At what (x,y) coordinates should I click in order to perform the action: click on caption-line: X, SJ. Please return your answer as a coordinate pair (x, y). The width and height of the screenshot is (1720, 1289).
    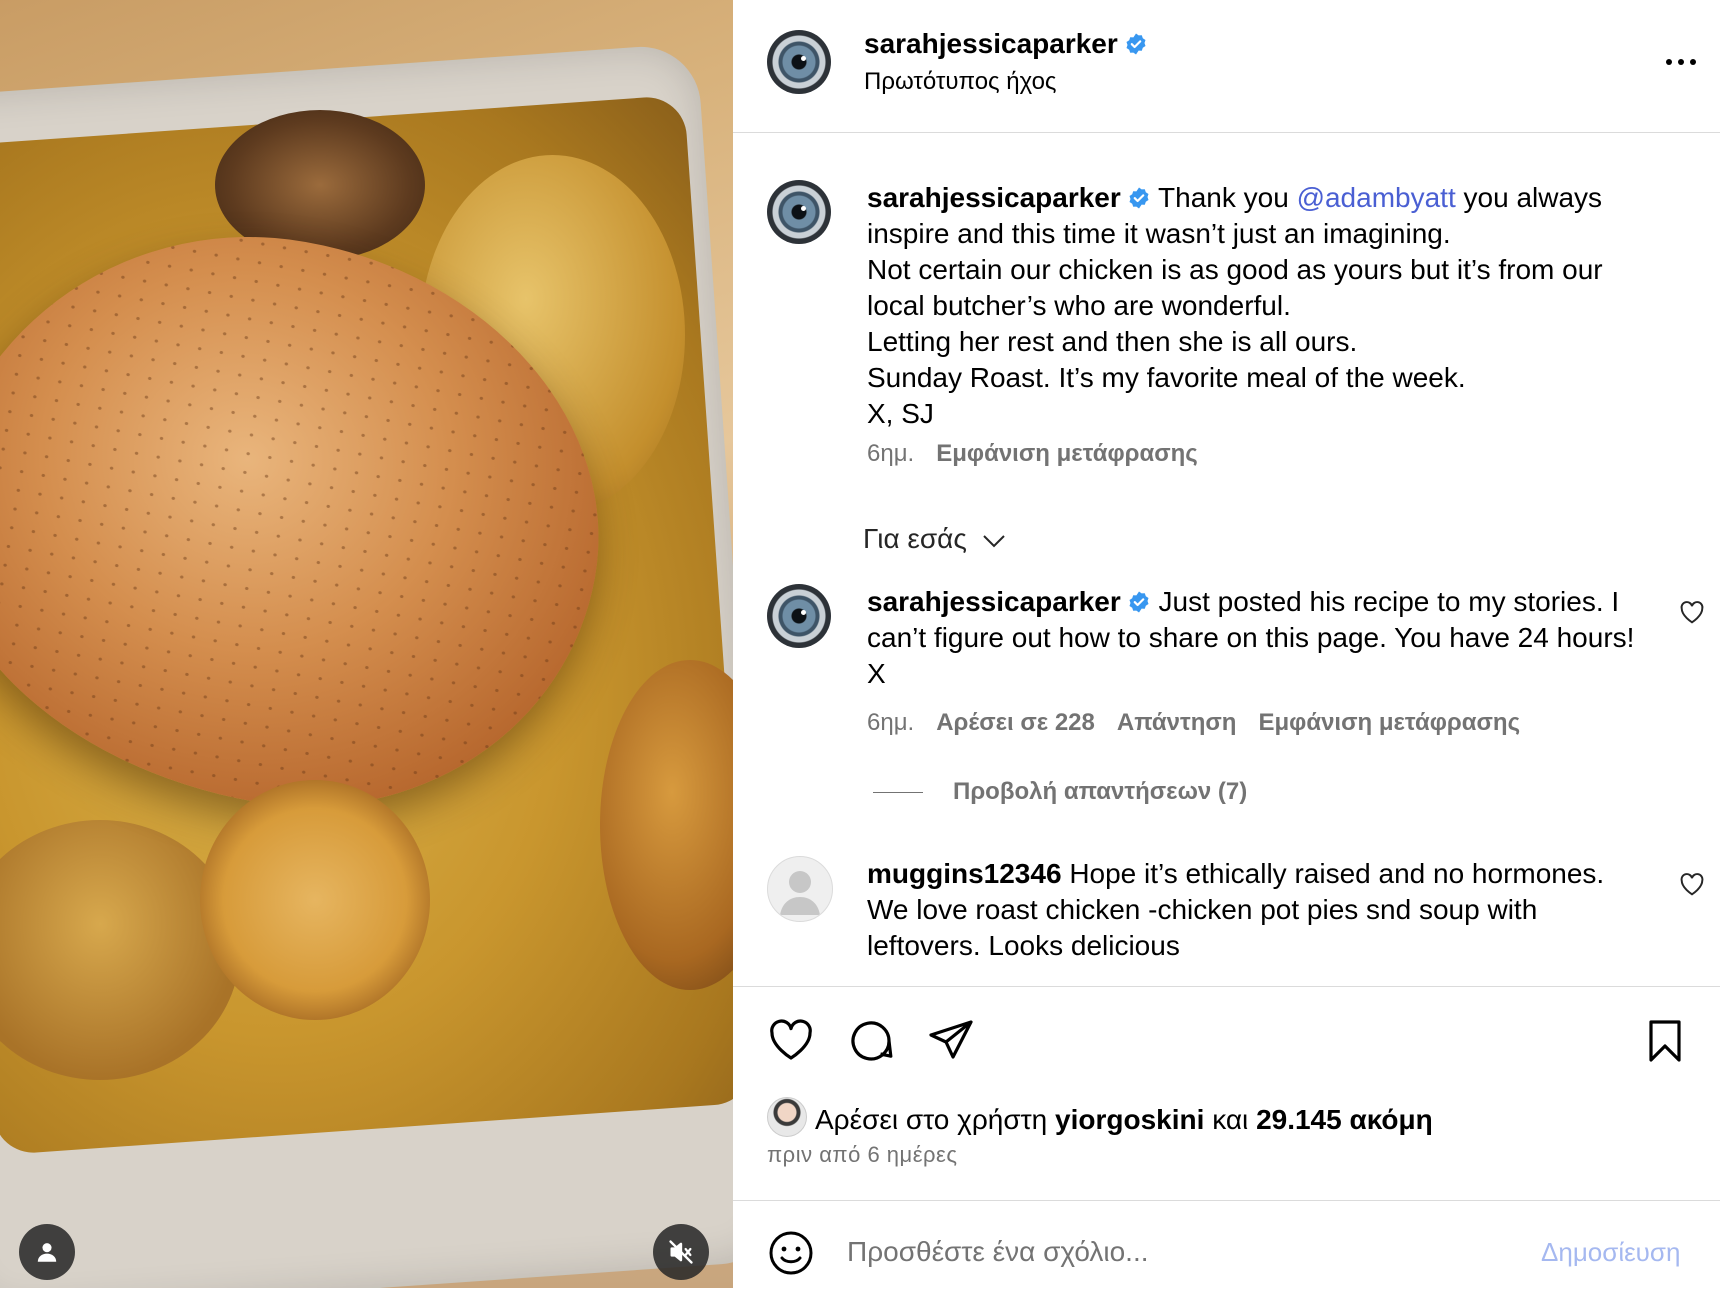
    Looking at the image, I should click on (900, 413).